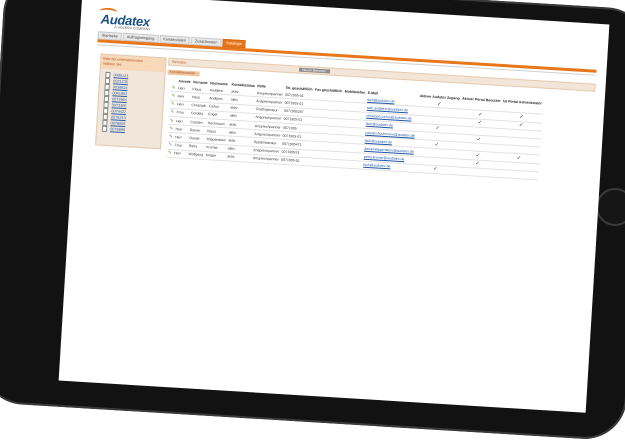 The width and height of the screenshot is (625, 441). Describe the element at coordinates (124, 19) in the screenshot. I see `audatex-logo: Audatex A SOLERA COMPANY` at that location.